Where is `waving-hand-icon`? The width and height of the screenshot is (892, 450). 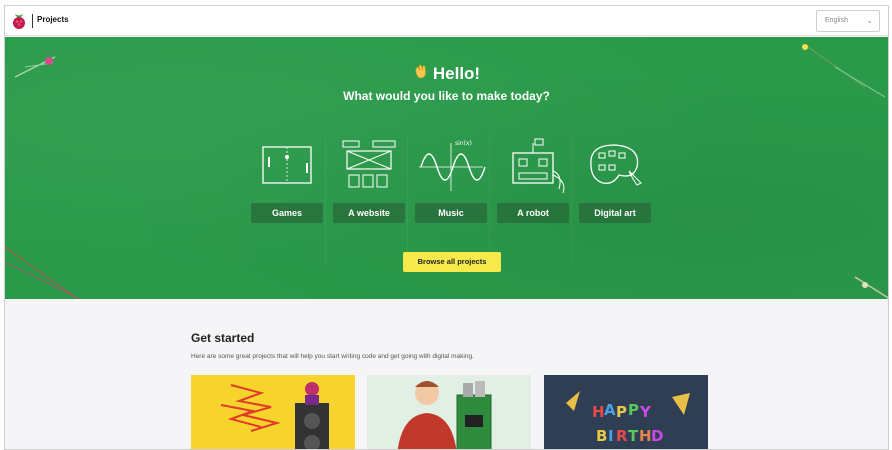
waving-hand-icon is located at coordinates (421, 73).